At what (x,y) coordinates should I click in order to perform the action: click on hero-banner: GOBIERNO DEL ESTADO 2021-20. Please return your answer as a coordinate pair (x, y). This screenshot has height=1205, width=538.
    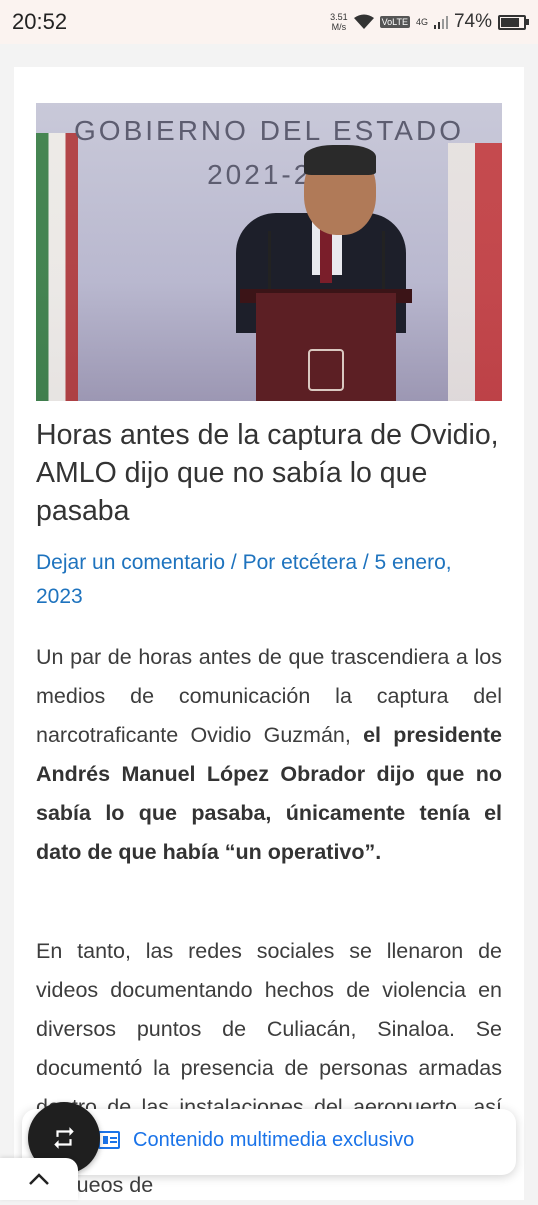
    Looking at the image, I should click on (269, 152).